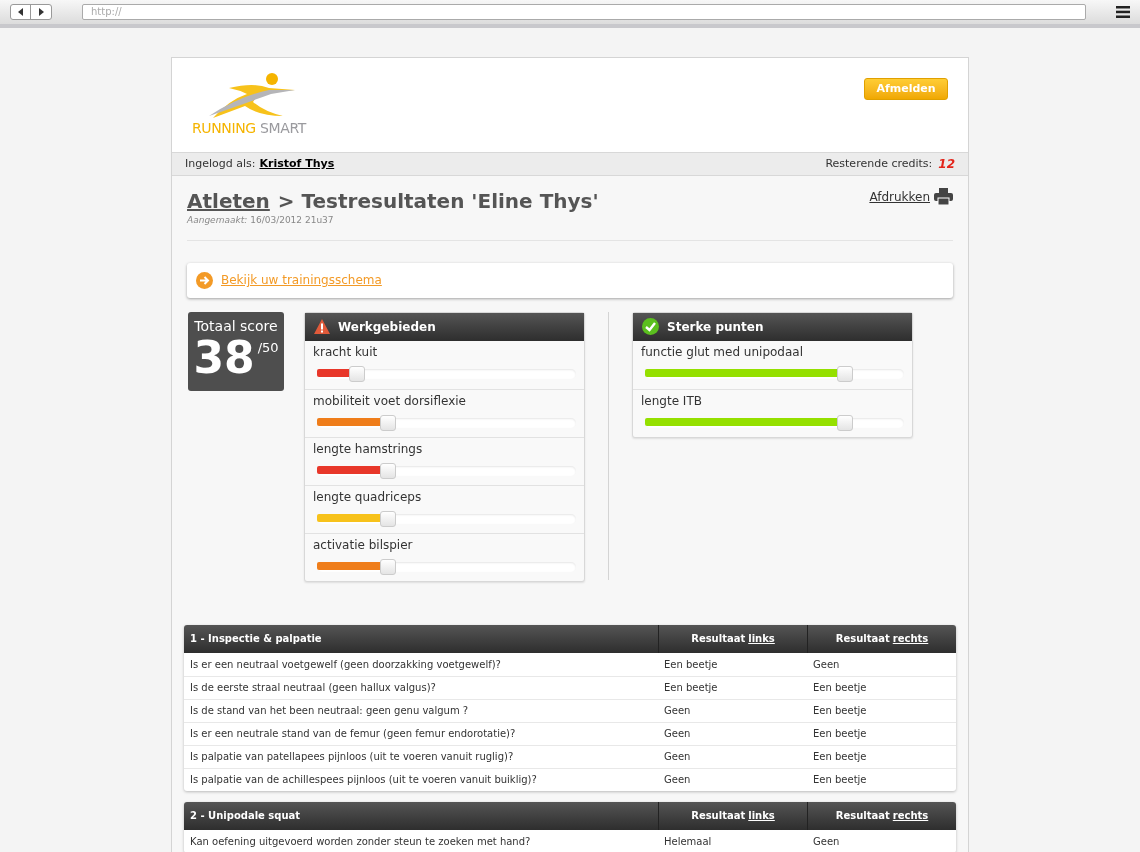  What do you see at coordinates (345, 664) in the screenshot?
I see `table-cell-text: Is er een neutraal voetgewelf (geen doorzakking voetgewelf)?` at bounding box center [345, 664].